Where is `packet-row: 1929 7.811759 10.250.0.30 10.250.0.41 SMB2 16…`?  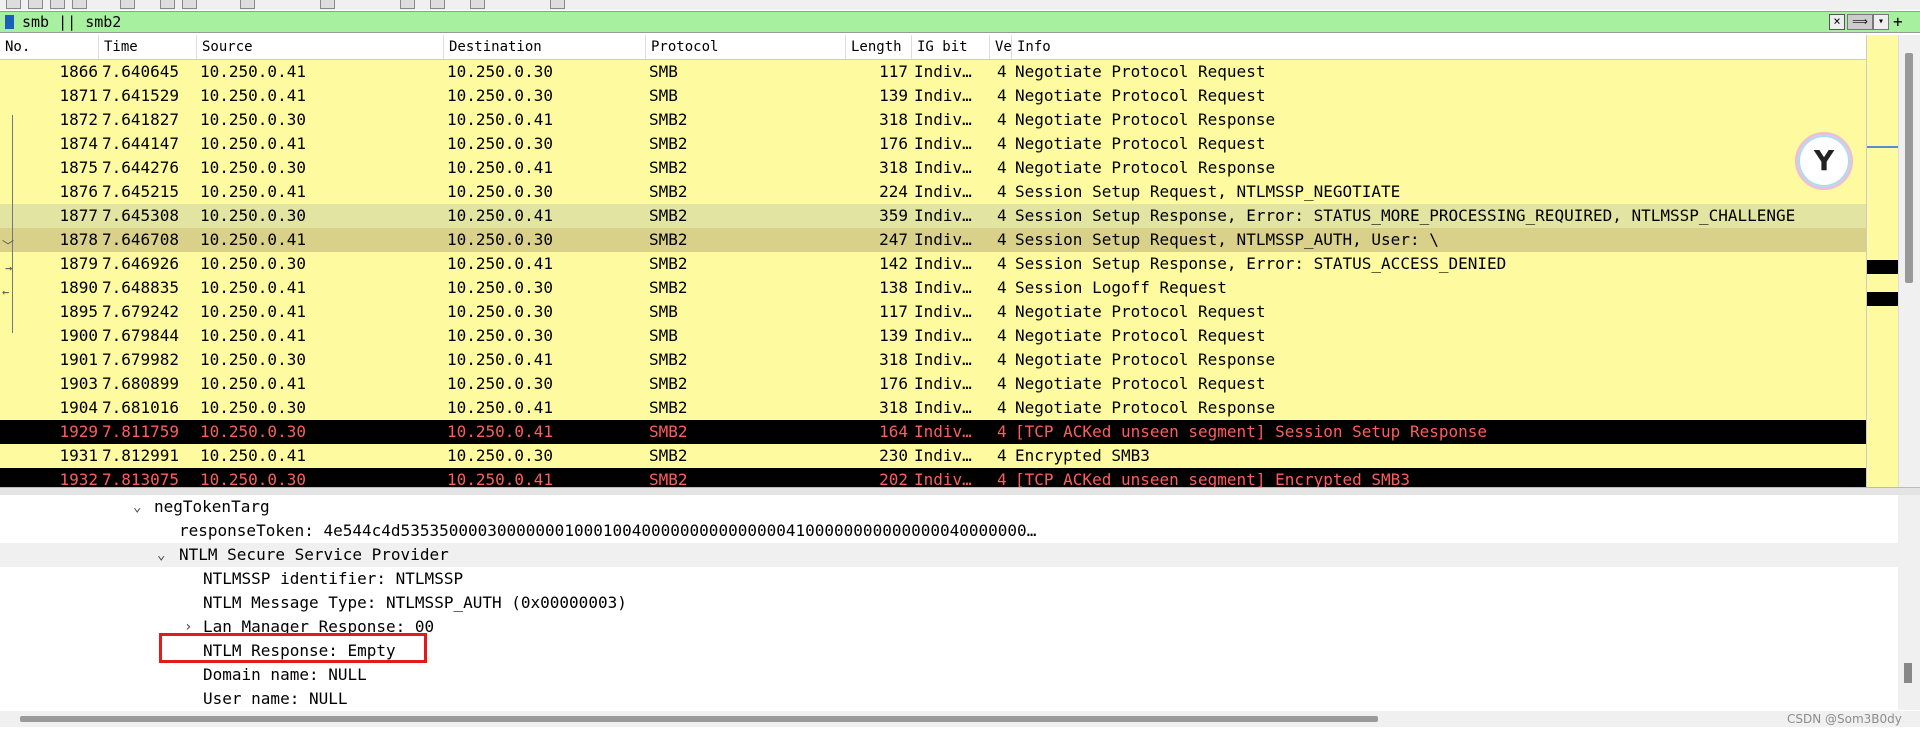
packet-row: 1929 7.811759 10.250.0.30 10.250.0.41 SMB2 16… is located at coordinates (933, 432).